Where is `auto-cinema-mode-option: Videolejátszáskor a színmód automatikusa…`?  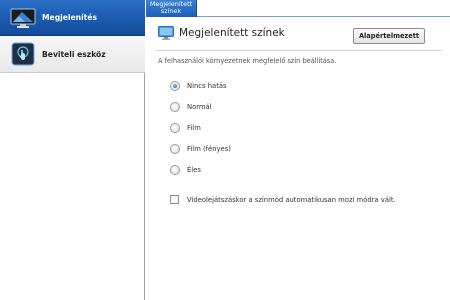 auto-cinema-mode-option: Videolejátszáskor a színmód automatikusa… is located at coordinates (283, 199).